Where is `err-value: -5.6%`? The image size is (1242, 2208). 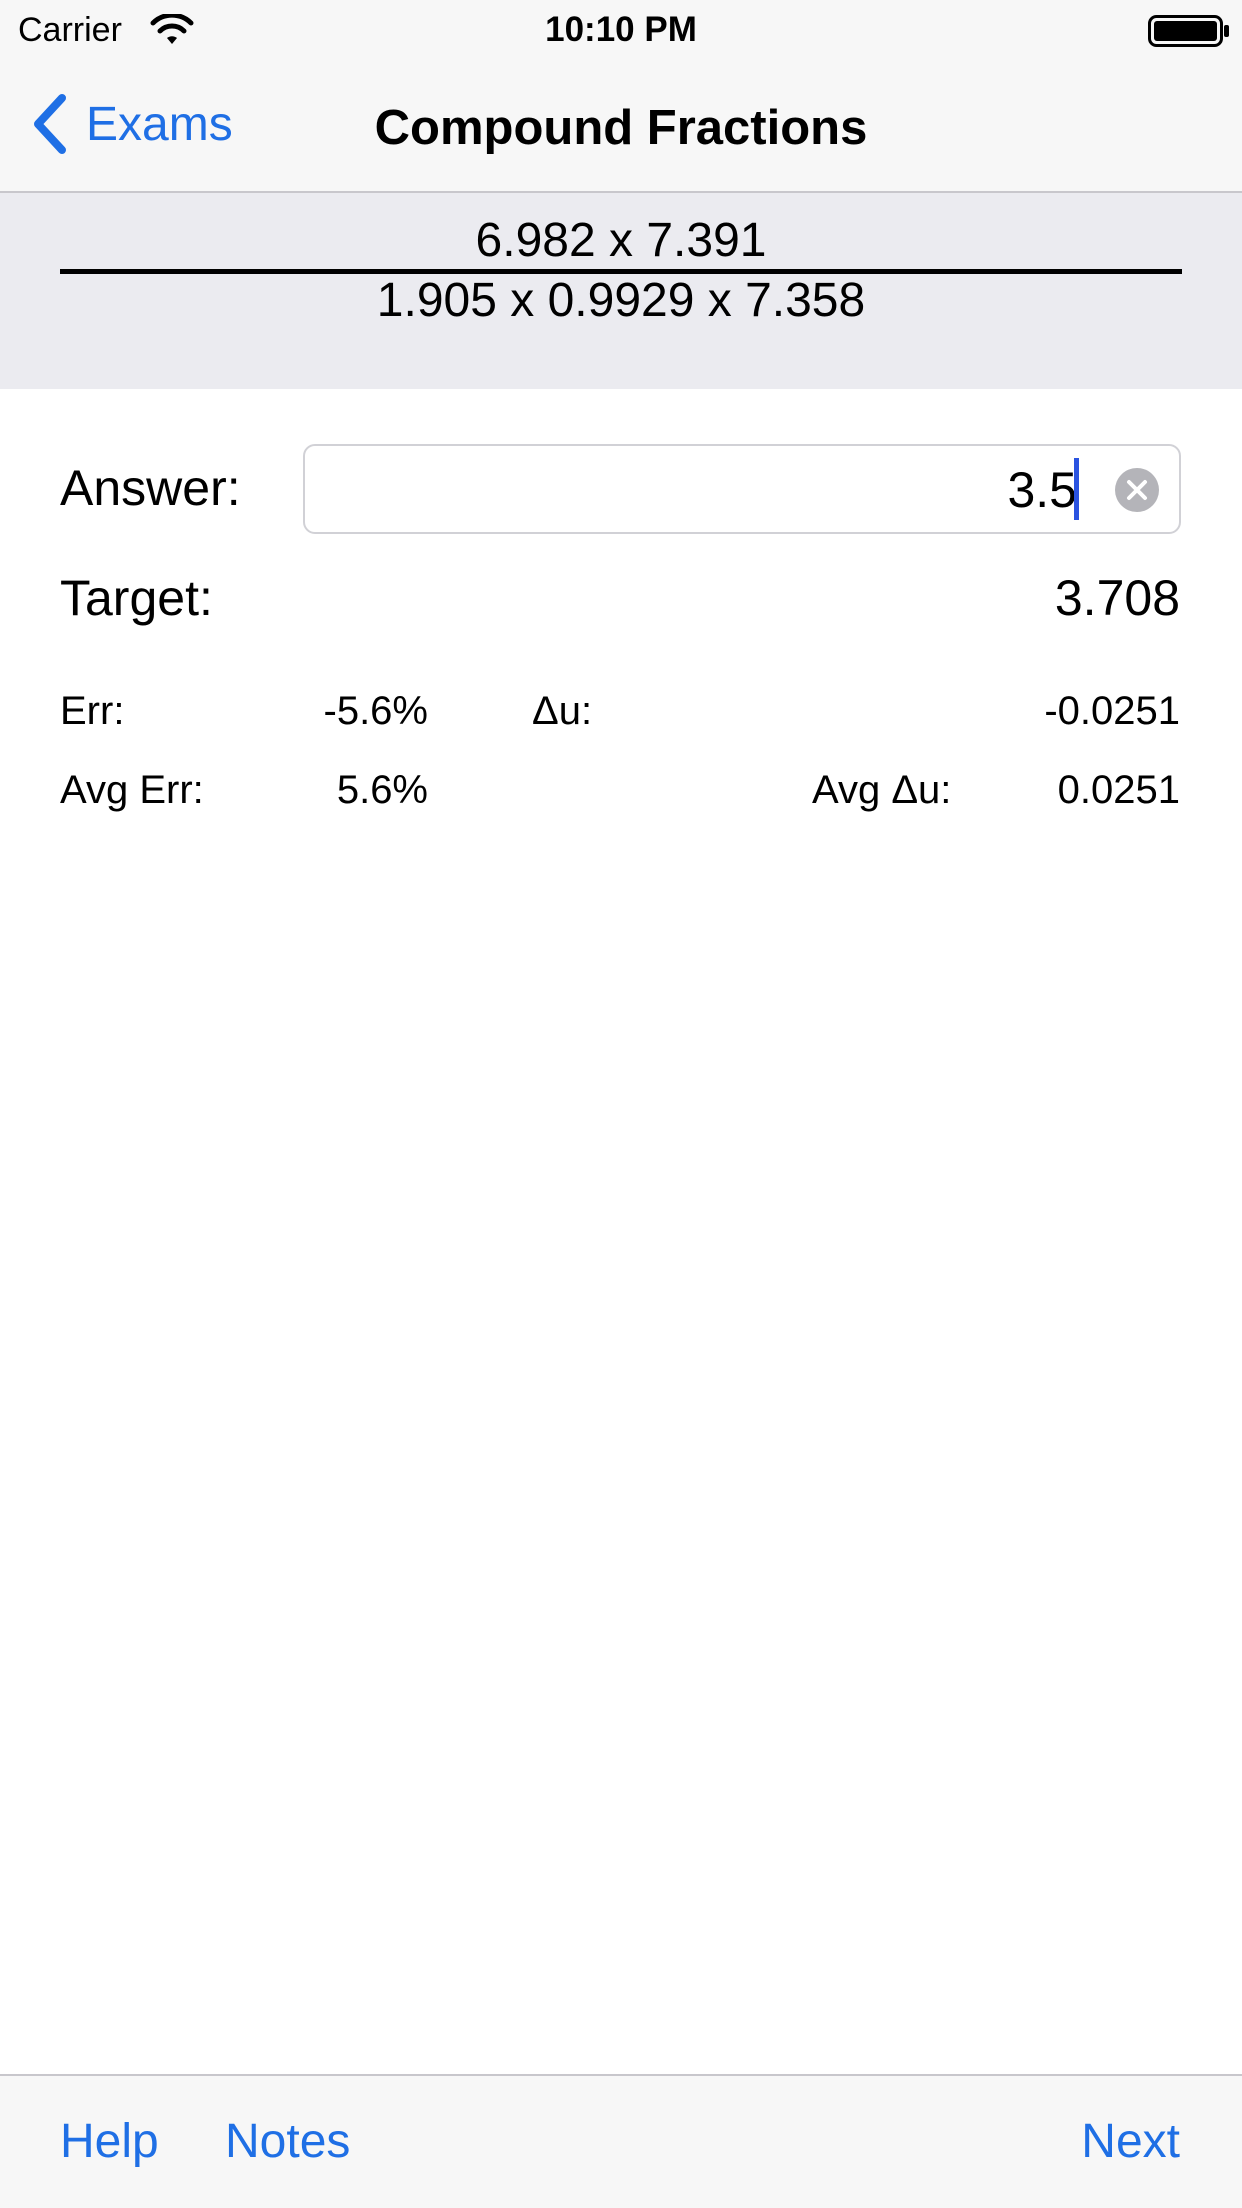 err-value: -5.6% is located at coordinates (376, 711).